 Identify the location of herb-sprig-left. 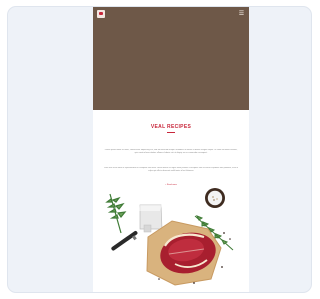
(116, 213).